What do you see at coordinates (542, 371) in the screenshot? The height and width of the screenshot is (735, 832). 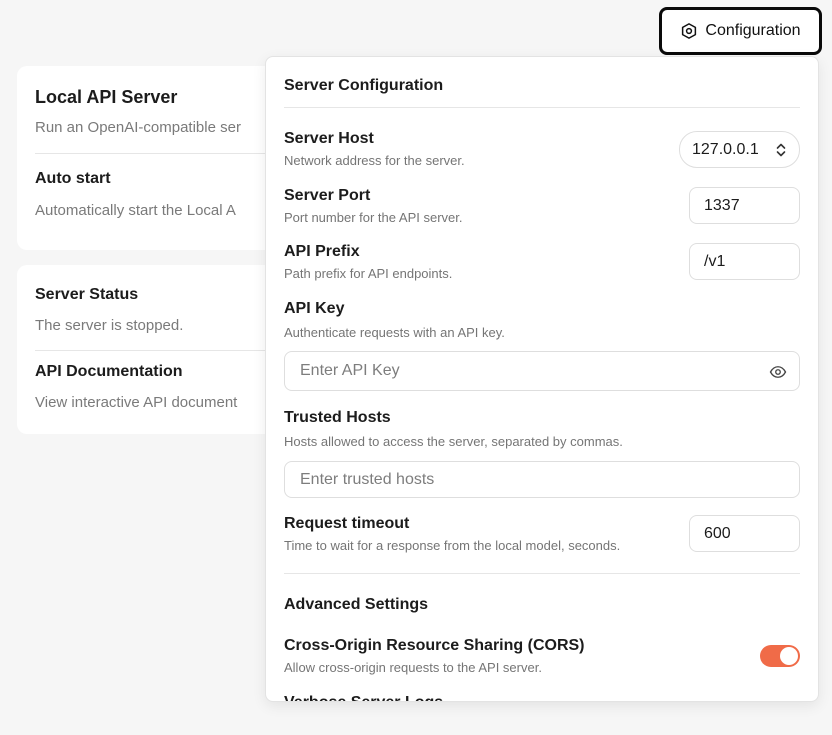 I see `api-key-input: Enter API Key` at bounding box center [542, 371].